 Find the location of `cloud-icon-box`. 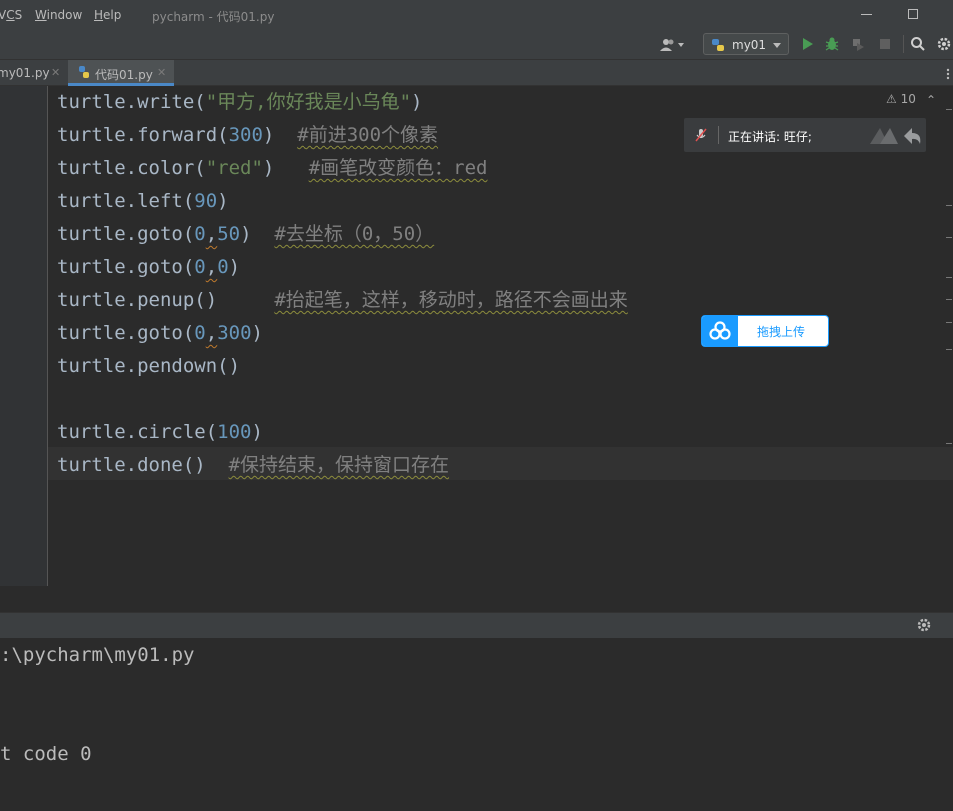

cloud-icon-box is located at coordinates (720, 331).